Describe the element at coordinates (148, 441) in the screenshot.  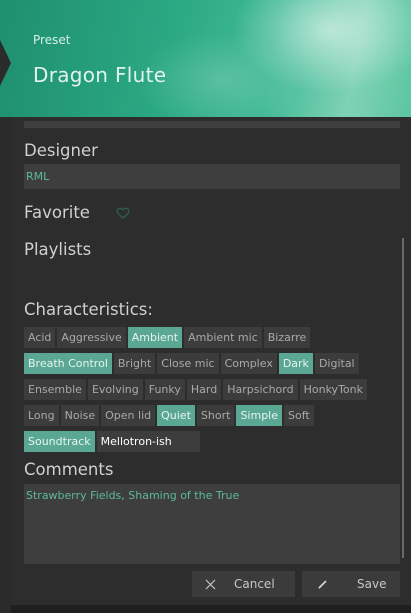
I see `custom-tag-input: Mellotron-ish` at that location.